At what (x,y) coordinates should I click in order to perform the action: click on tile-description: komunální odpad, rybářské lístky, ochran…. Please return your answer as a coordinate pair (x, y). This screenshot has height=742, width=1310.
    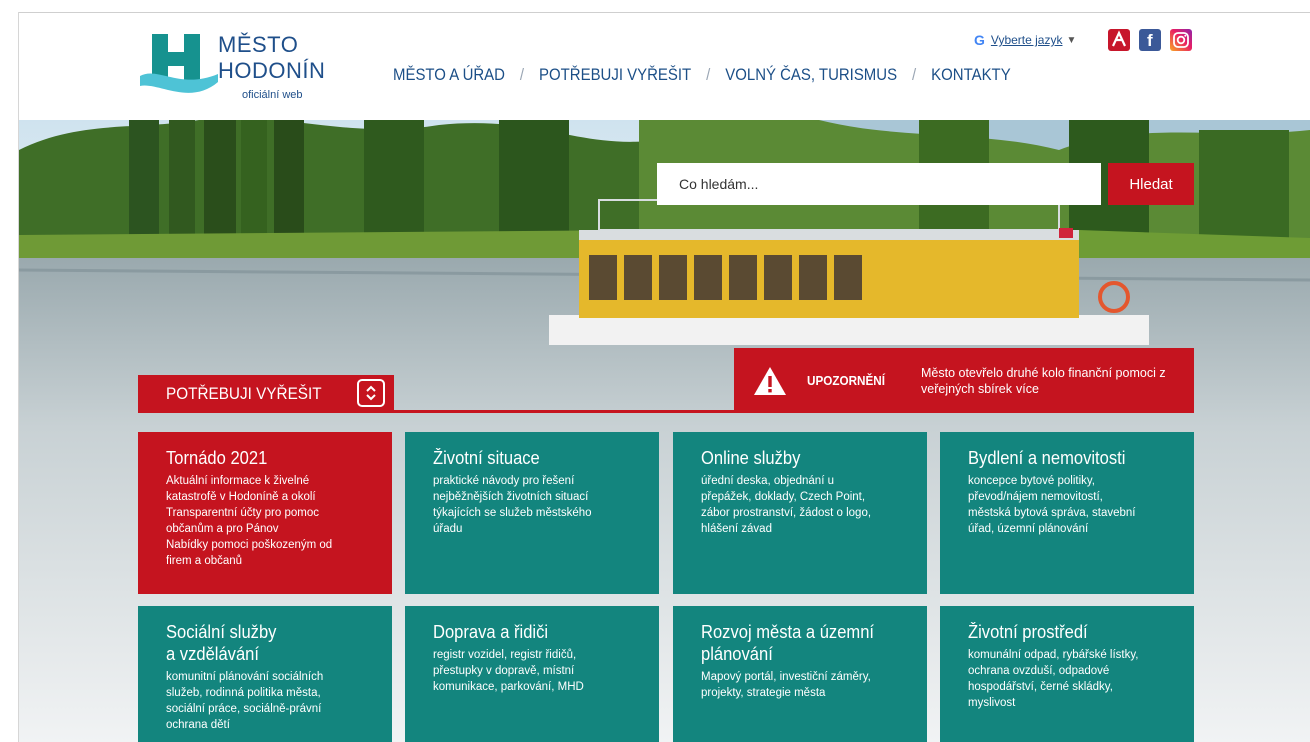
    Looking at the image, I should click on (1053, 679).